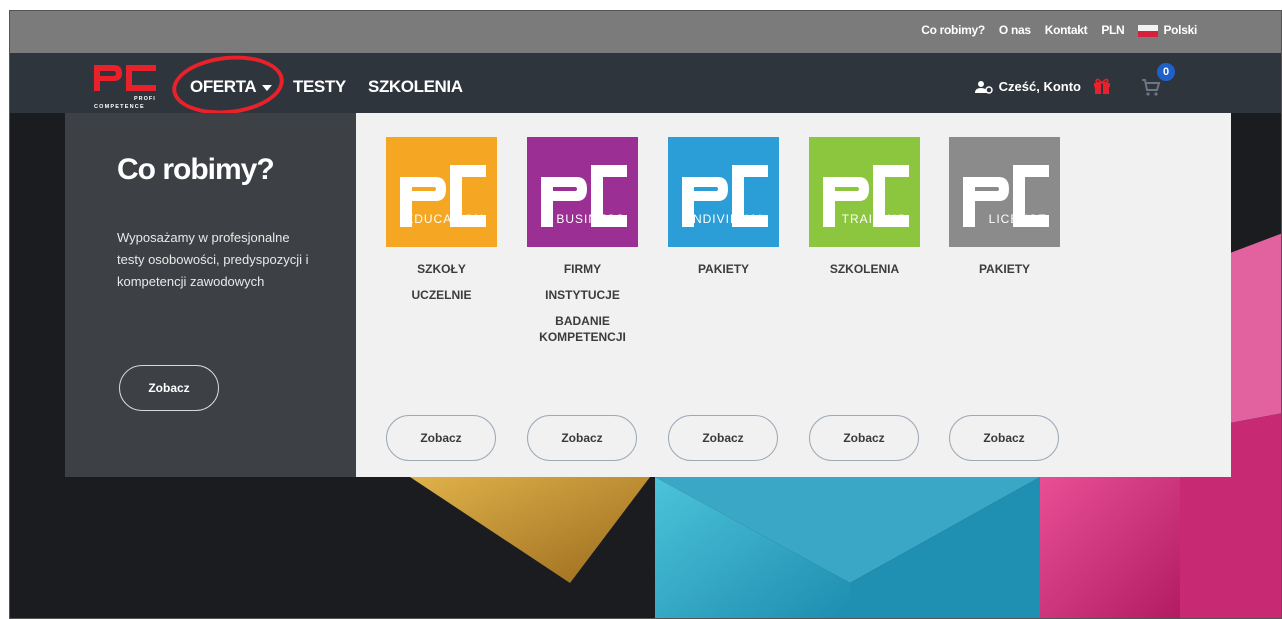 The height and width of the screenshot is (619, 1282). Describe the element at coordinates (727, 219) in the screenshot. I see `tile-label: INDIVIDUAL` at that location.